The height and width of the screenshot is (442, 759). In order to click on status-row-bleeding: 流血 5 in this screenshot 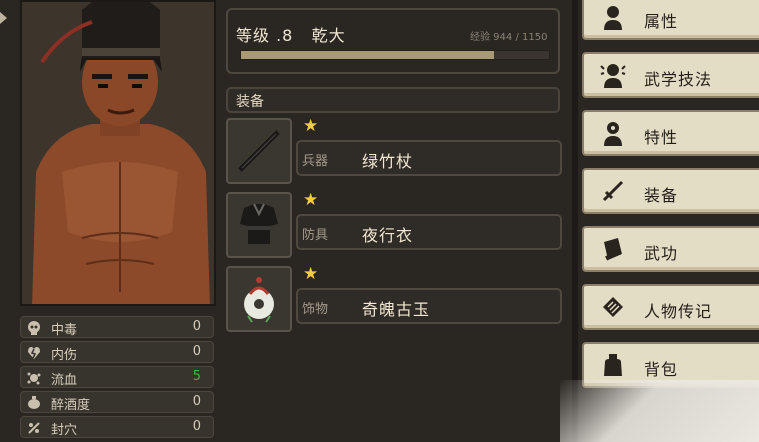, I will do `click(117, 377)`.